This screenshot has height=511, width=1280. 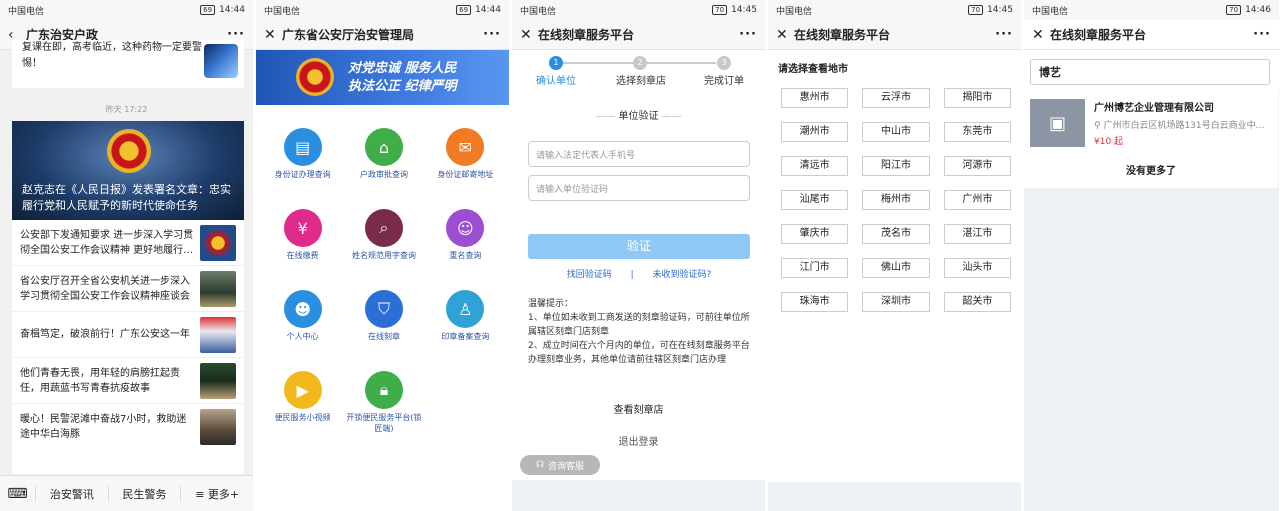 What do you see at coordinates (638, 408) in the screenshot?
I see `view-shops-link: 查看刻章店` at bounding box center [638, 408].